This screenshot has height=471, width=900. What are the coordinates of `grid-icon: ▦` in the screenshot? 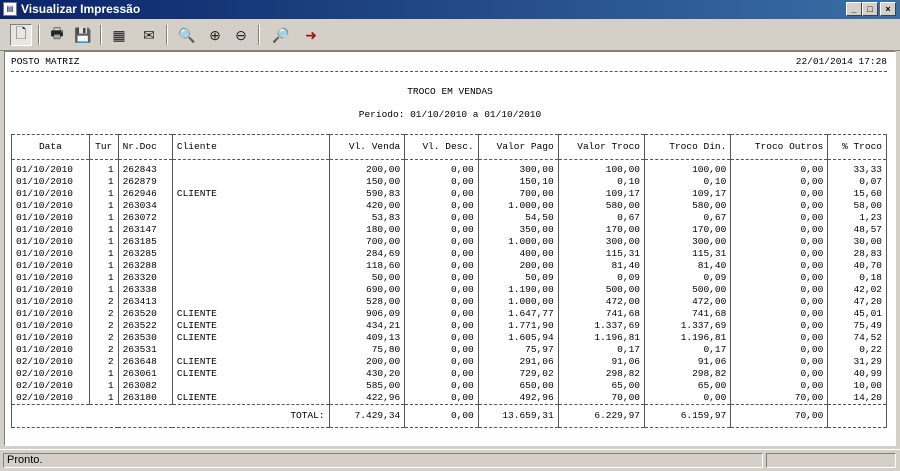 It's located at (119, 35).